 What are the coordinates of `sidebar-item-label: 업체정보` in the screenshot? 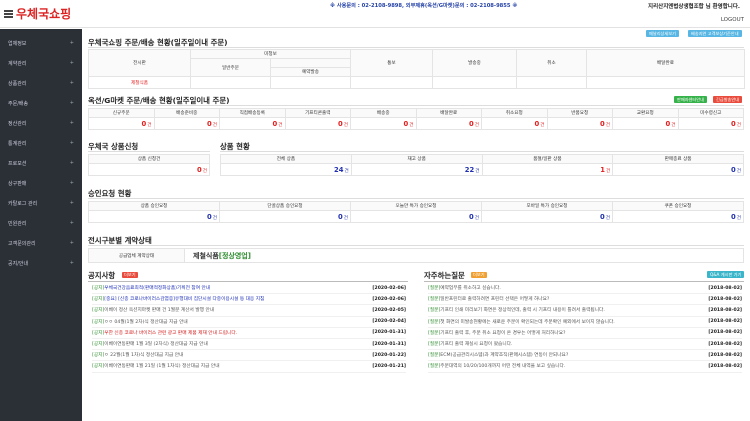 It's located at (17, 43).